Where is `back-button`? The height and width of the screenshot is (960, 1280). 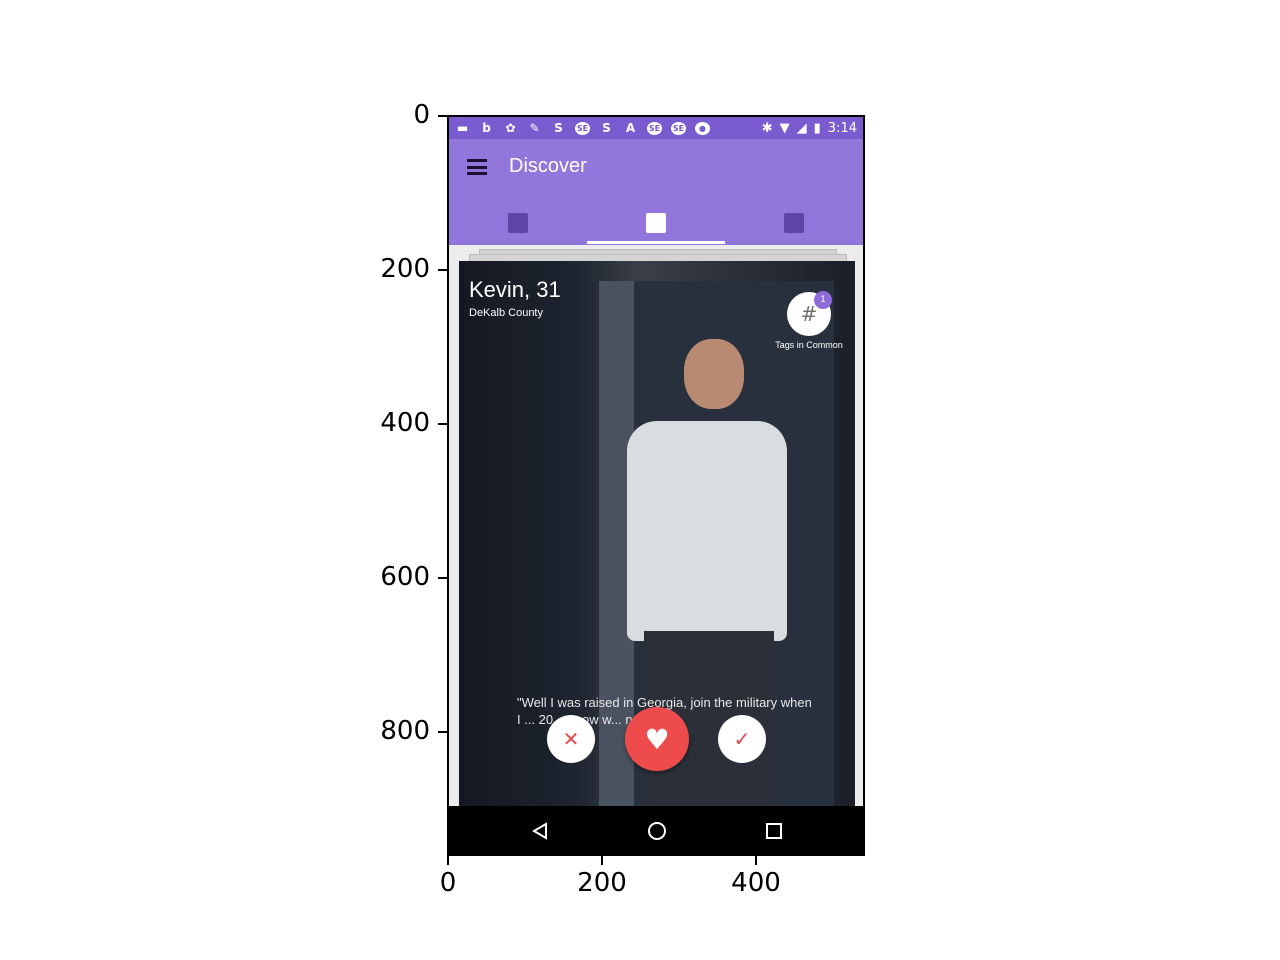 back-button is located at coordinates (540, 831).